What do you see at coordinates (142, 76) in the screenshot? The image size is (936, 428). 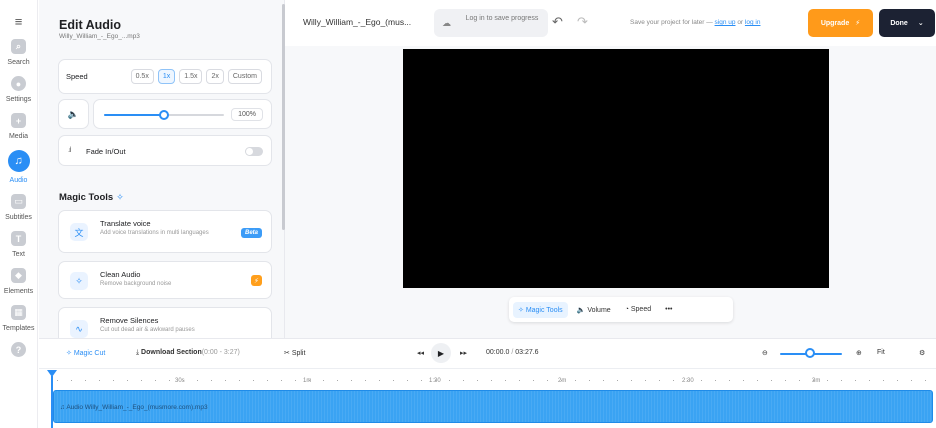 I see `speed-option-0-5x: 0.5x` at bounding box center [142, 76].